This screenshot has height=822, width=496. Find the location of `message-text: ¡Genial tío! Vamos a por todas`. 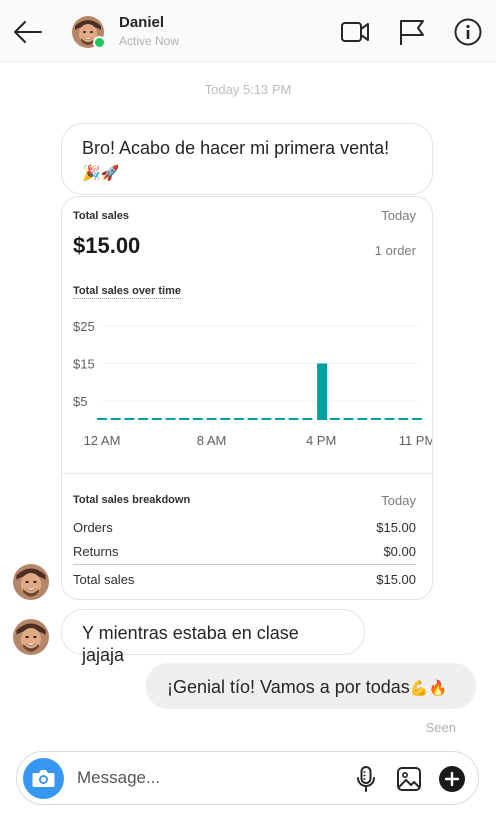

message-text: ¡Genial tío! Vamos a por todas is located at coordinates (288, 687).